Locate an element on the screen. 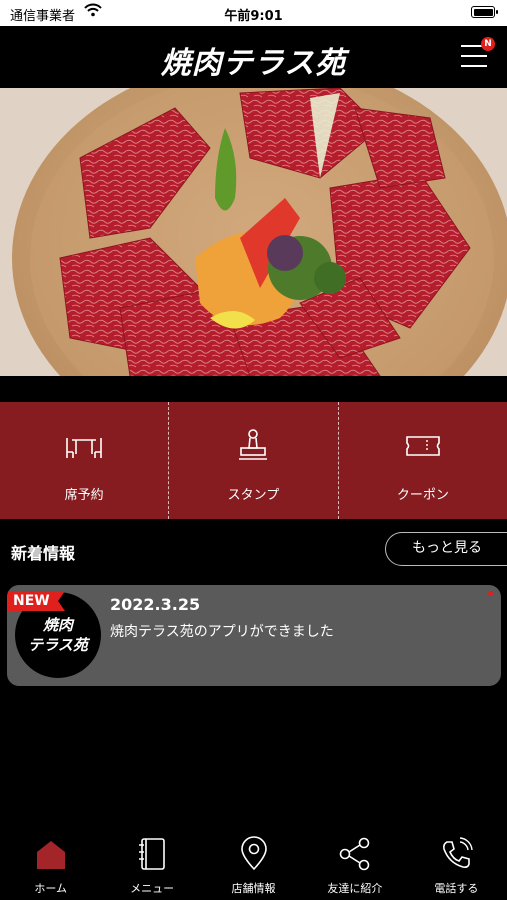 Image resolution: width=507 pixels, height=900 pixels. tab-call-label: 電話する is located at coordinates (456, 888).